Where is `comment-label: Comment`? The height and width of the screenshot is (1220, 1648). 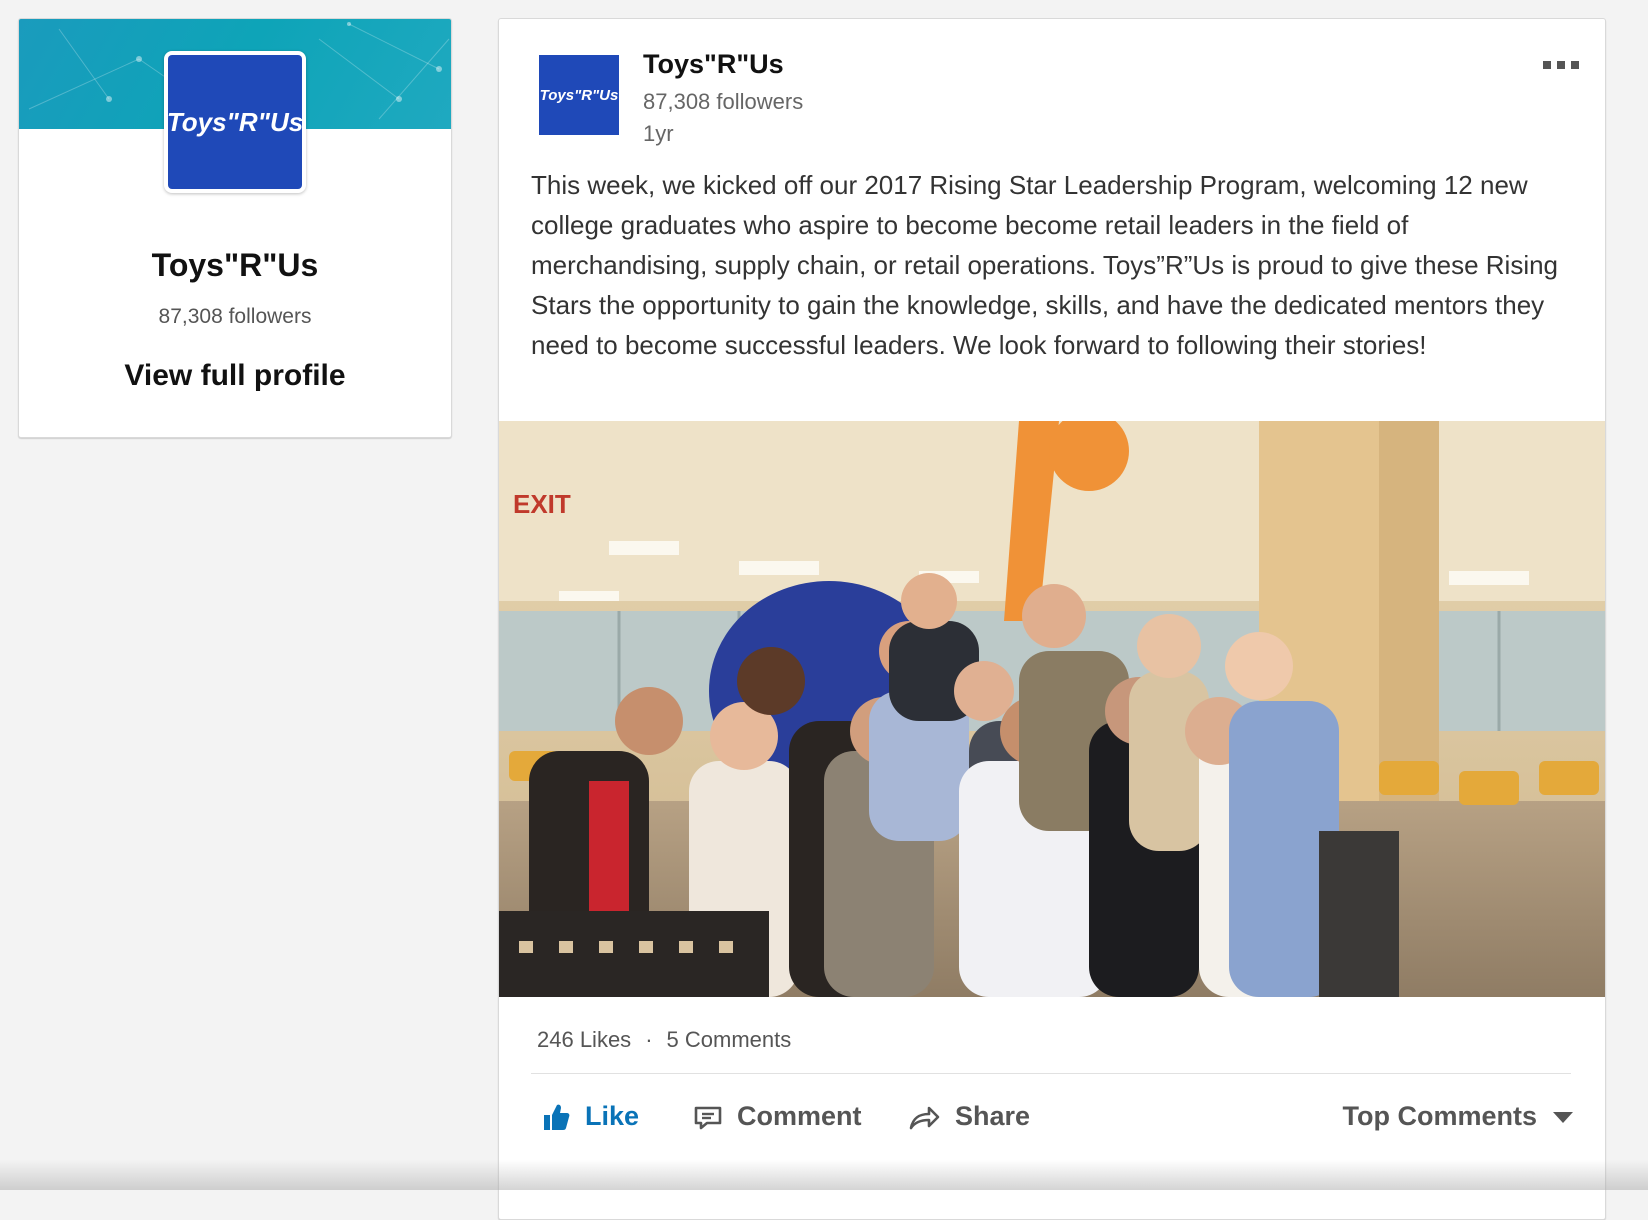
comment-label: Comment is located at coordinates (799, 1116).